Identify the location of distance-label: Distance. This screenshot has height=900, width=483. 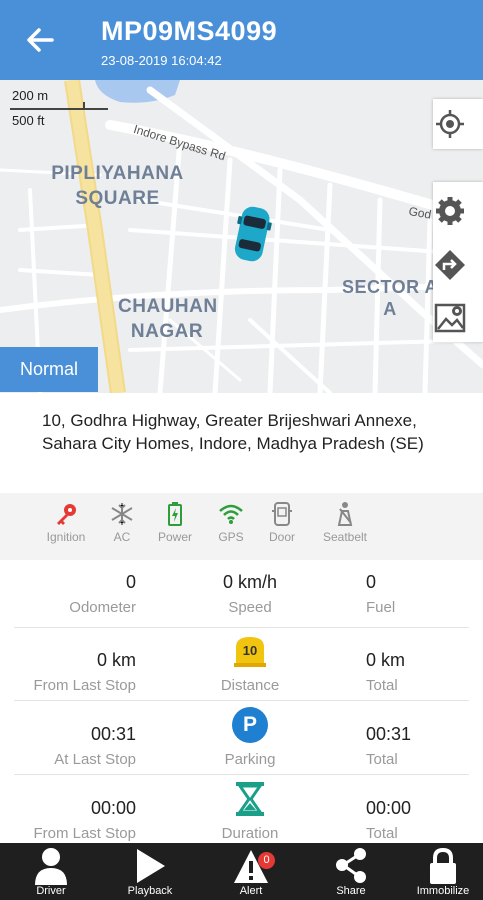
(250, 685).